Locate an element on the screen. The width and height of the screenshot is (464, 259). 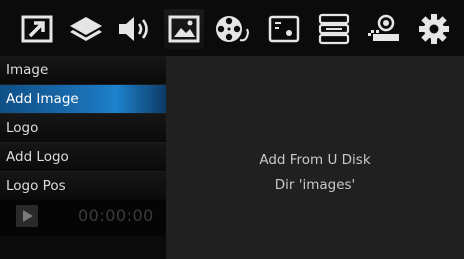
storage-icon is located at coordinates (334, 29).